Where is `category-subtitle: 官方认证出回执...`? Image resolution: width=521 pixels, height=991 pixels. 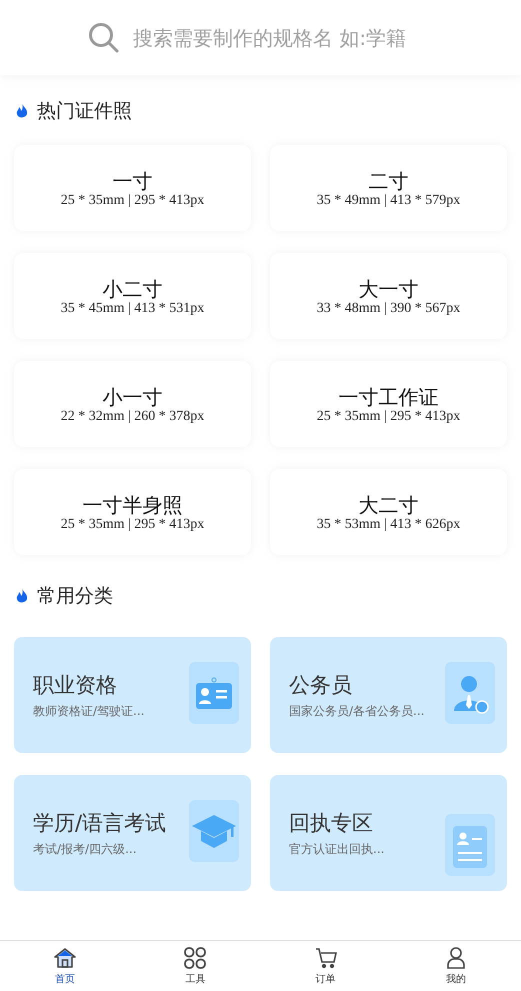
category-subtitle: 官方认证出回执... is located at coordinates (336, 849).